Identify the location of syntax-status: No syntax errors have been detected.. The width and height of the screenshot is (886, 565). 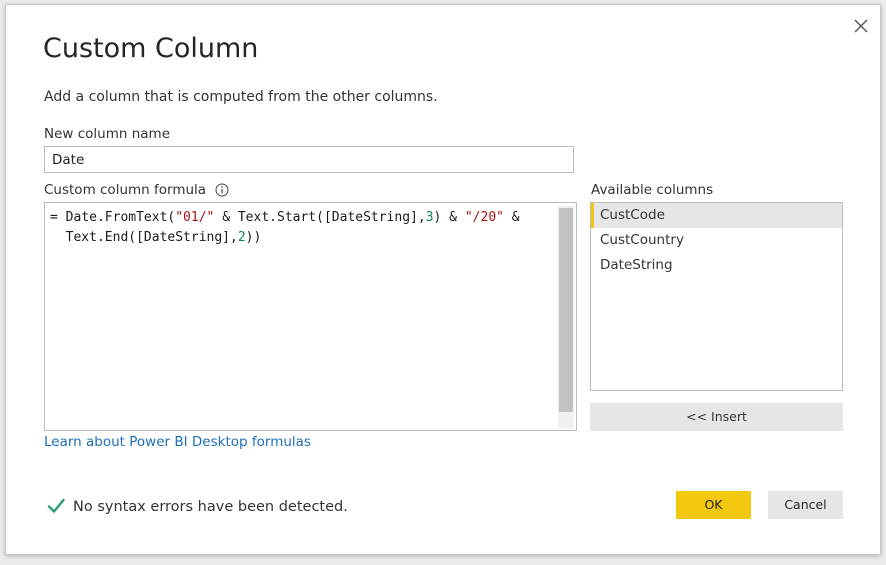
(210, 507).